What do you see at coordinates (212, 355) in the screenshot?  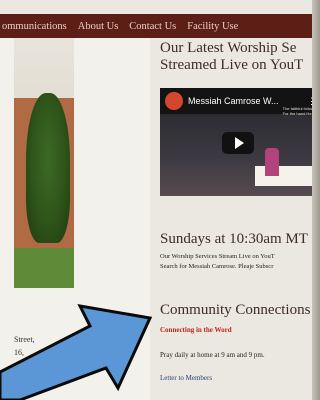 I see `pray-daily-text: Pray daily at home at 9 am and 9 pm.` at bounding box center [212, 355].